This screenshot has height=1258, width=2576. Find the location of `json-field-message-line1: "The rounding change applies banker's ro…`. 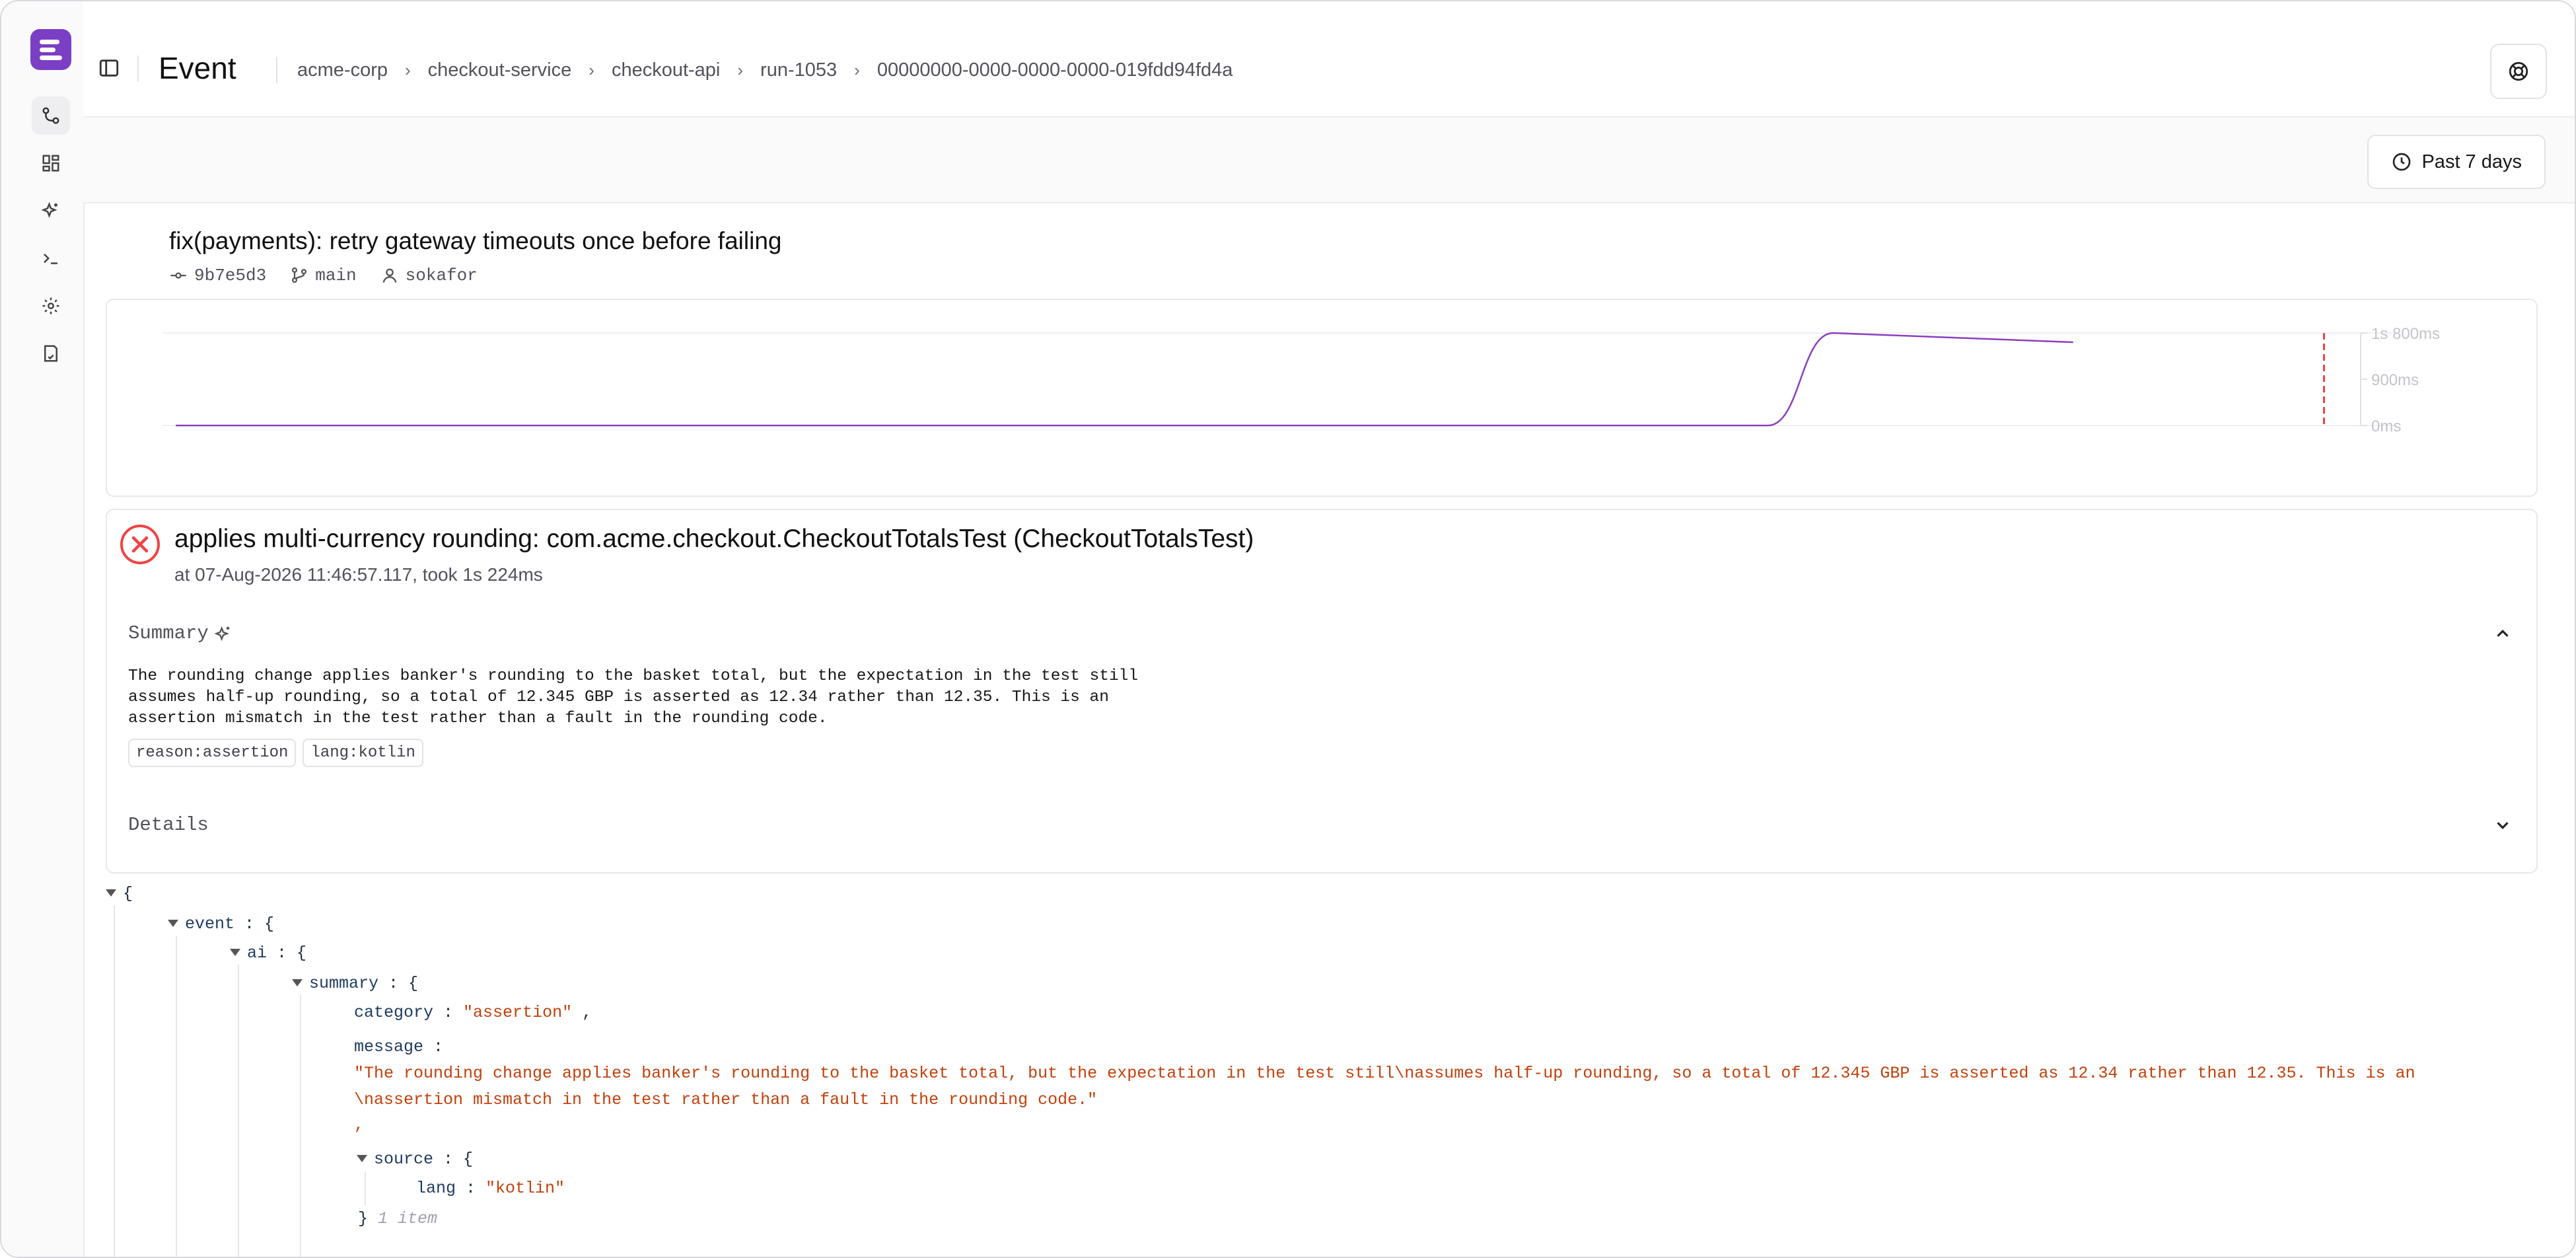

json-field-message-line1: "The rounding change applies banker's ro… is located at coordinates (1384, 1073).